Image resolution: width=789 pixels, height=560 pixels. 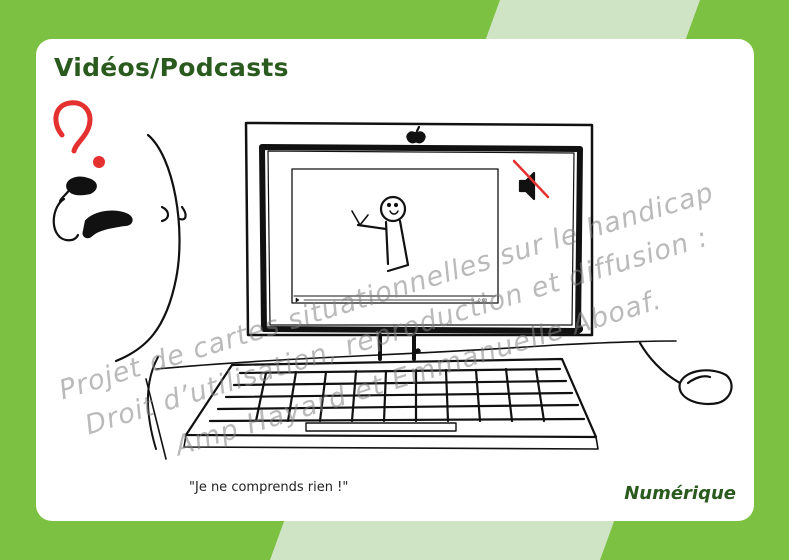 I want to click on mute-speaker-icon, so click(x=531, y=180).